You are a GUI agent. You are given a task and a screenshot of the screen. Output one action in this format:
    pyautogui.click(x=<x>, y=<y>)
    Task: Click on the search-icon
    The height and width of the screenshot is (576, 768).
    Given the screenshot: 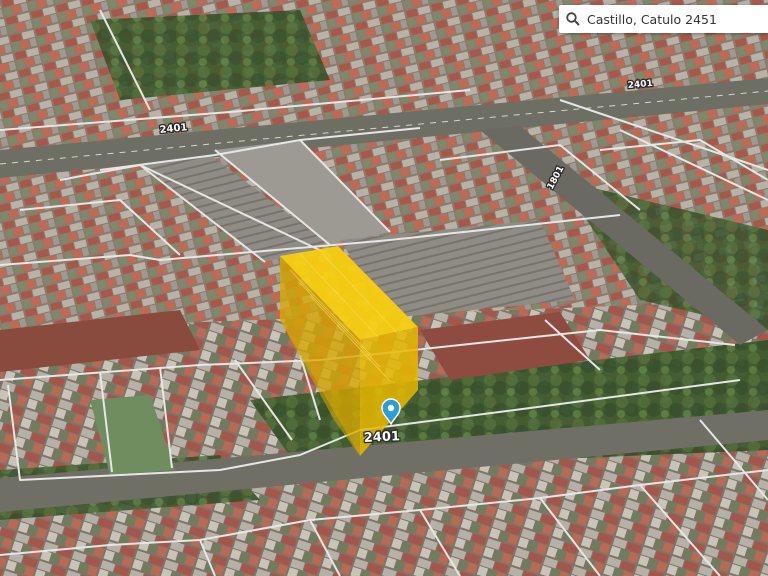 What is the action you would take?
    pyautogui.click(x=573, y=19)
    